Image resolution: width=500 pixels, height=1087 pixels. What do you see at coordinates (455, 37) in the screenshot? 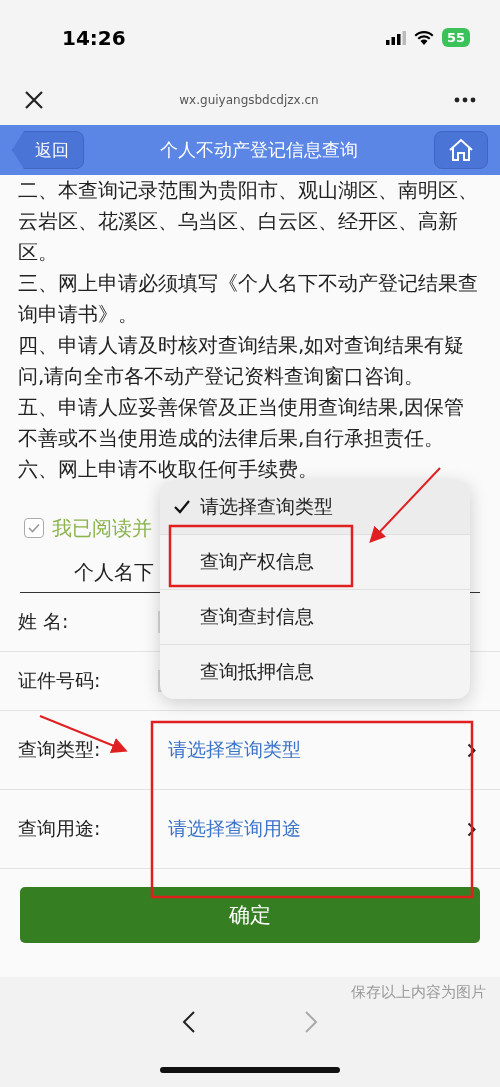
I see `battery-level: 55` at bounding box center [455, 37].